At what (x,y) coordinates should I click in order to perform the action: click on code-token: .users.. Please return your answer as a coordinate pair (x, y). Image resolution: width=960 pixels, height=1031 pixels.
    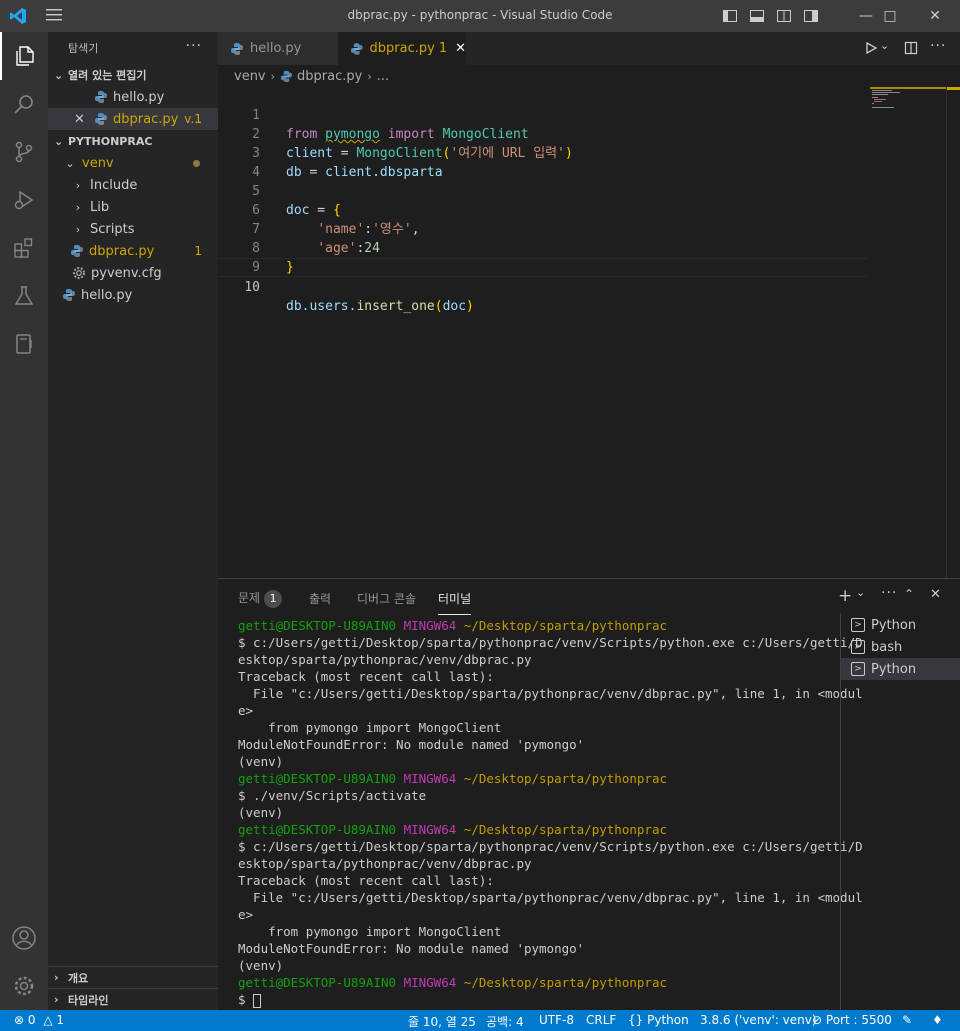
    Looking at the image, I should click on (329, 306).